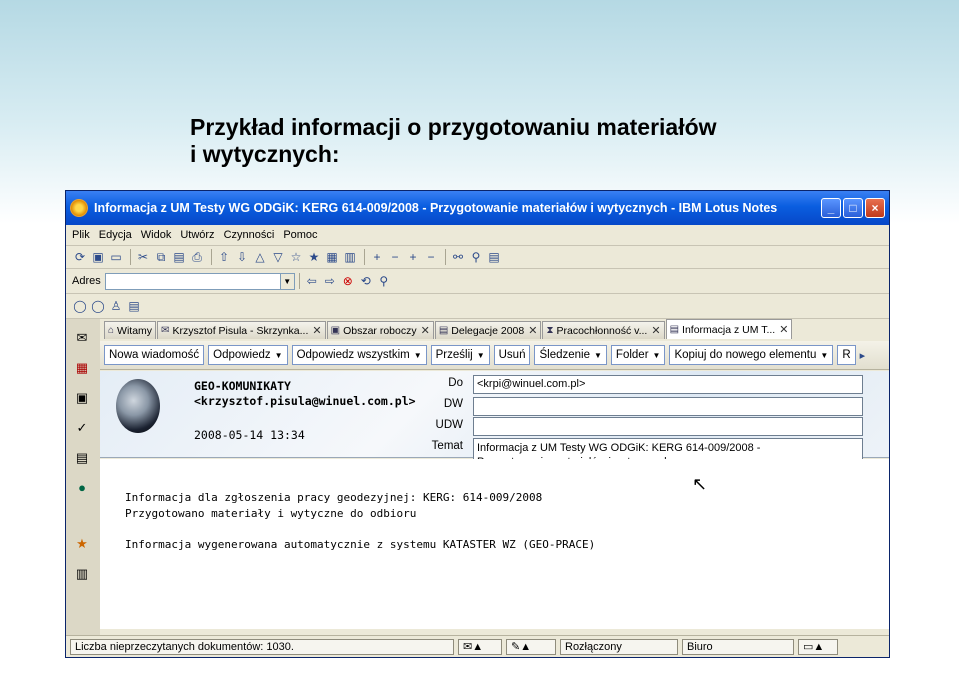  Describe the element at coordinates (224, 257) in the screenshot. I see `first-document-icon: ⇧` at that location.